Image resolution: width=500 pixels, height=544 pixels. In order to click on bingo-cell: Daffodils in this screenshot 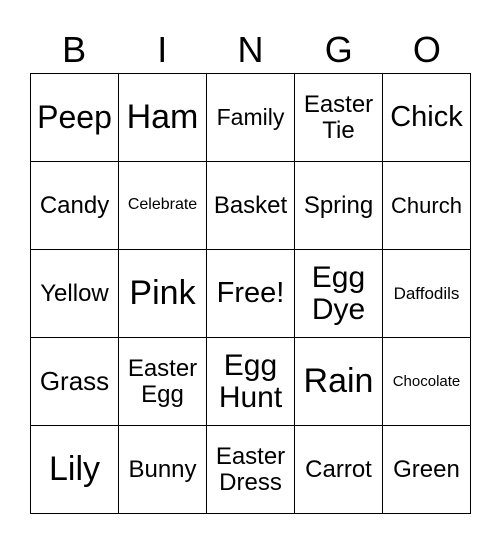, I will do `click(427, 294)`.